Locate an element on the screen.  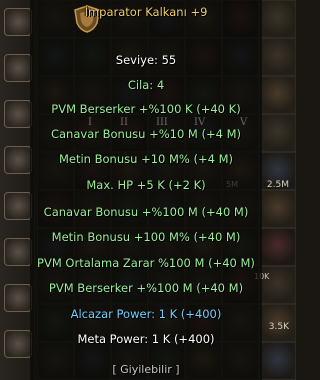
meta-power: Meta Power: 1 K (+400) is located at coordinates (146, 339).